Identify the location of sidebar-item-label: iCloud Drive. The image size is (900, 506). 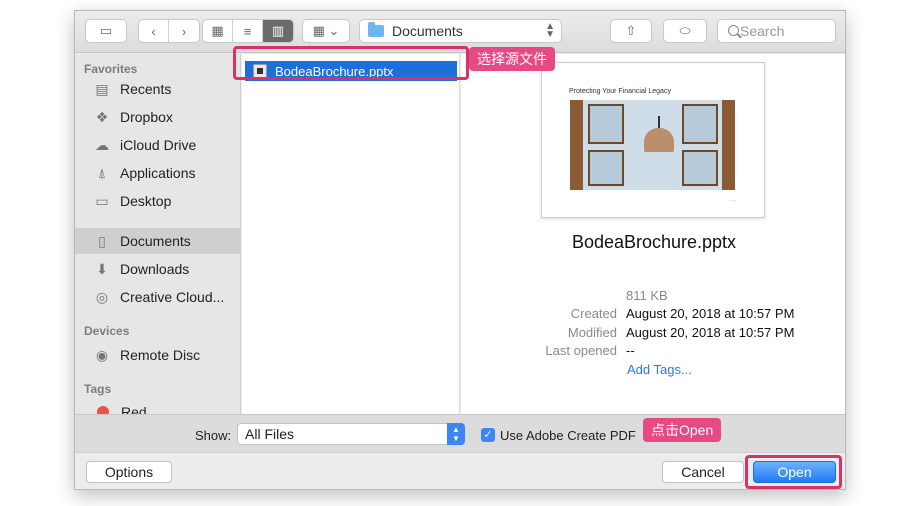
(158, 145).